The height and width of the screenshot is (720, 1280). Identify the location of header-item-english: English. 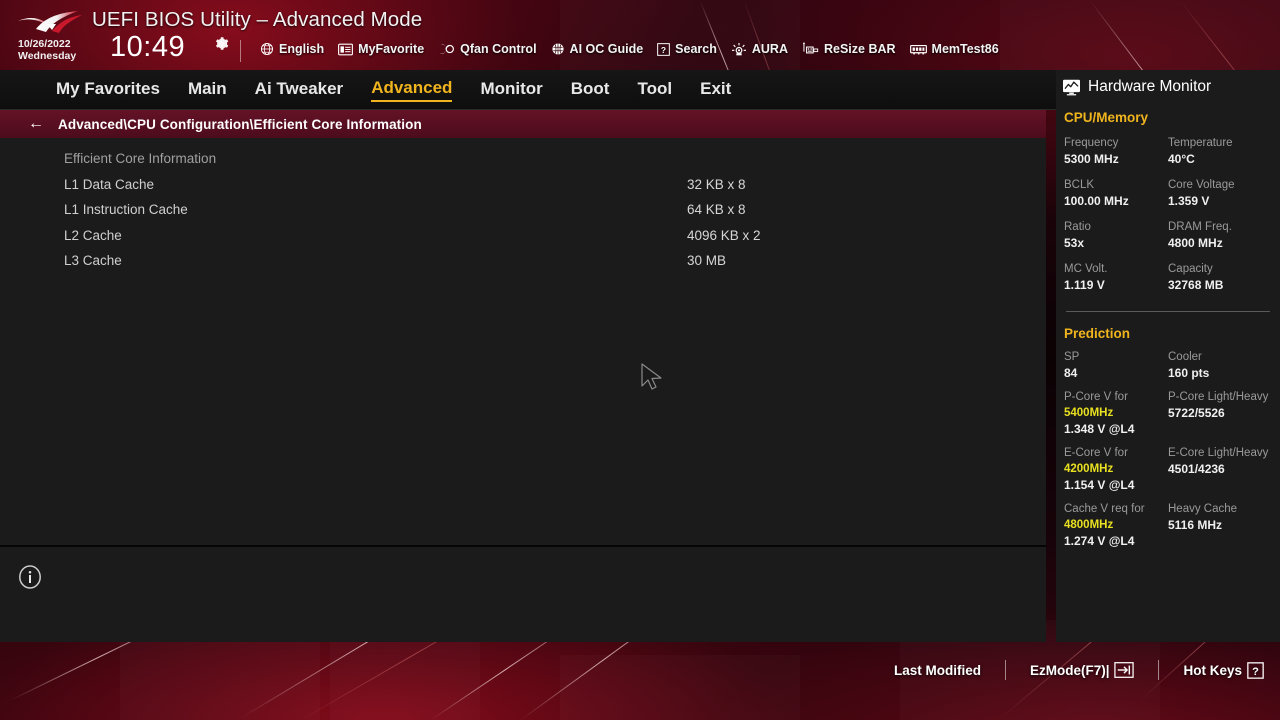
(292, 49).